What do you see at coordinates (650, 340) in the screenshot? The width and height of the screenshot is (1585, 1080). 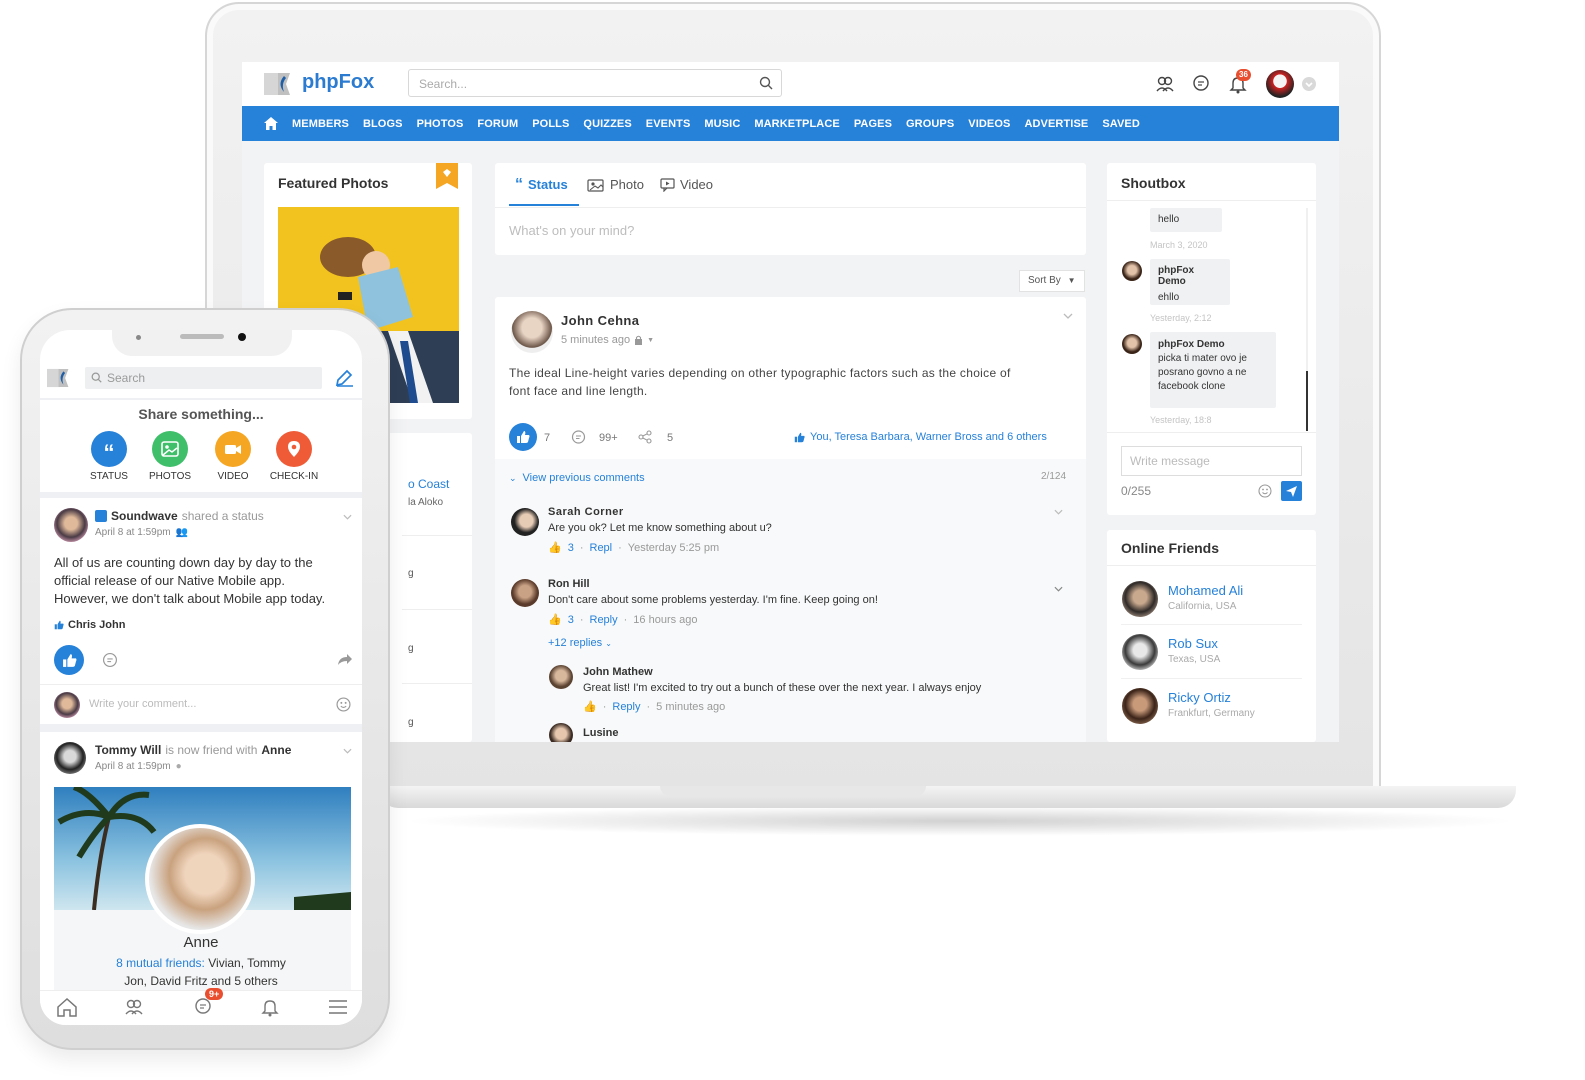 I see `privacy-caret-icon: ▼` at bounding box center [650, 340].